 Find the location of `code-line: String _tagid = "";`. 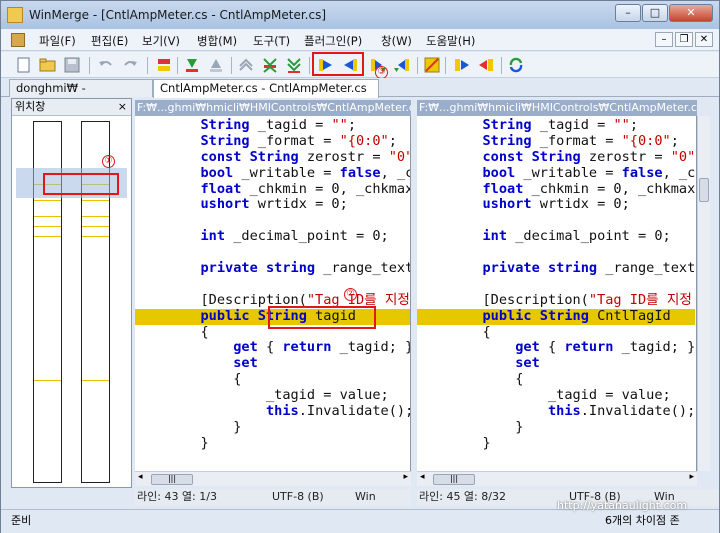

code-line: String _tagid = ""; is located at coordinates (560, 125).